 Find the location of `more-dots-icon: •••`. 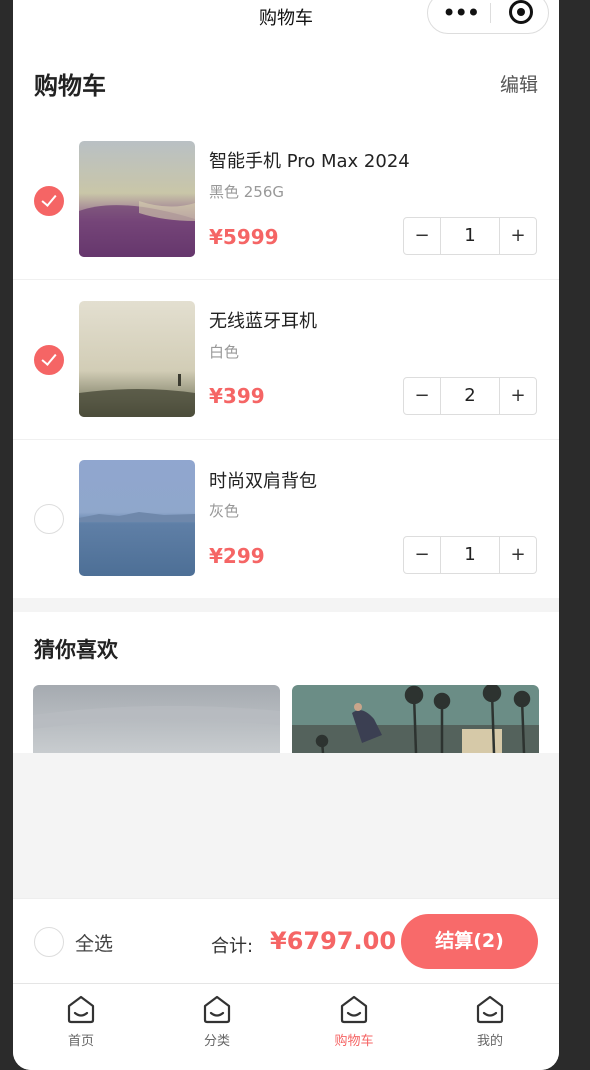

more-dots-icon: ••• is located at coordinates (461, 13).